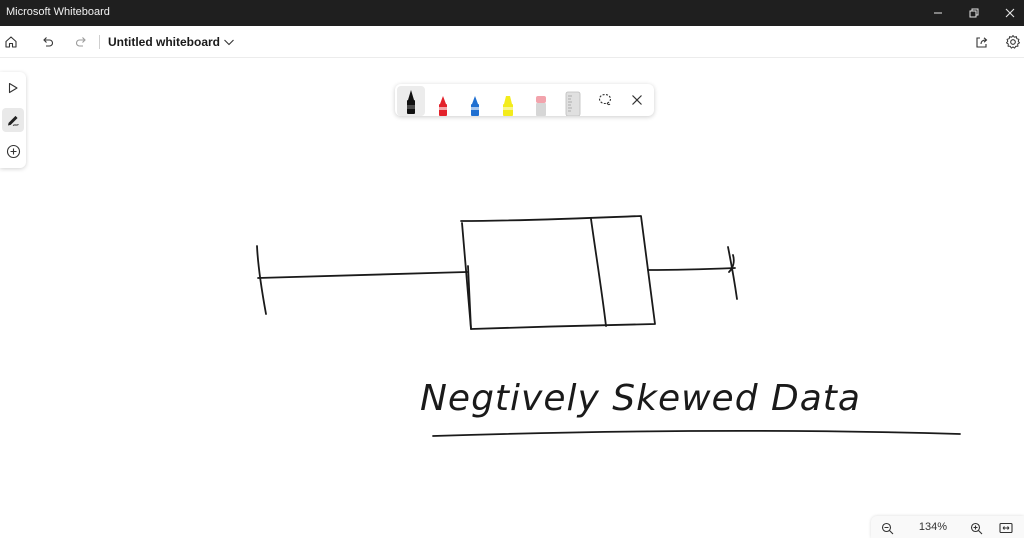 The height and width of the screenshot is (538, 1024). I want to click on red-pen, so click(443, 101).